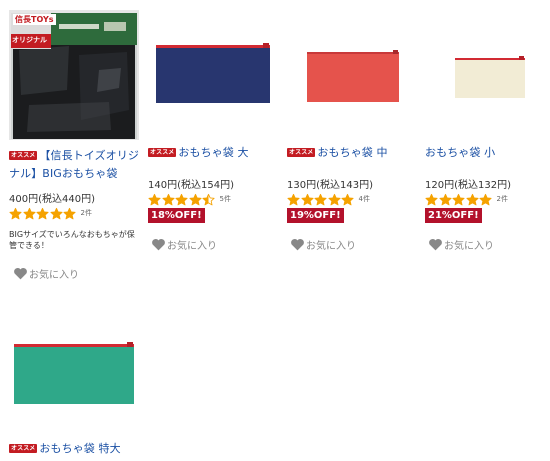 This screenshot has width=550, height=461. I want to click on product-title-bag-small: おもちゃ袋 小, so click(460, 153).